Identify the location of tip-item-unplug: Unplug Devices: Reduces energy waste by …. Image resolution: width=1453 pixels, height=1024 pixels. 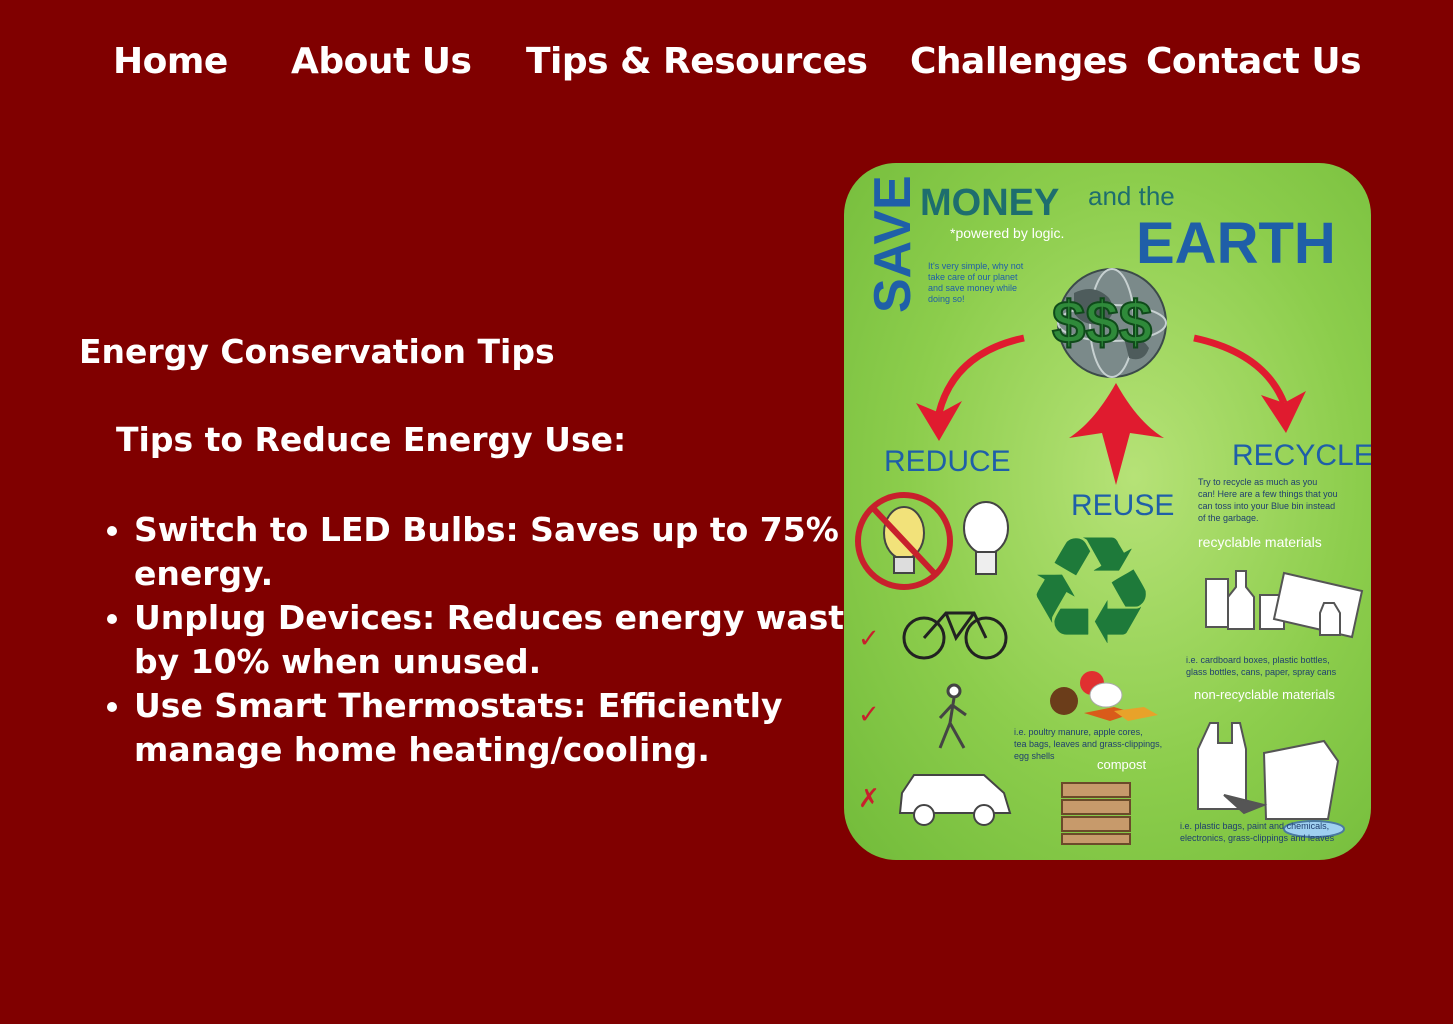
(501, 640).